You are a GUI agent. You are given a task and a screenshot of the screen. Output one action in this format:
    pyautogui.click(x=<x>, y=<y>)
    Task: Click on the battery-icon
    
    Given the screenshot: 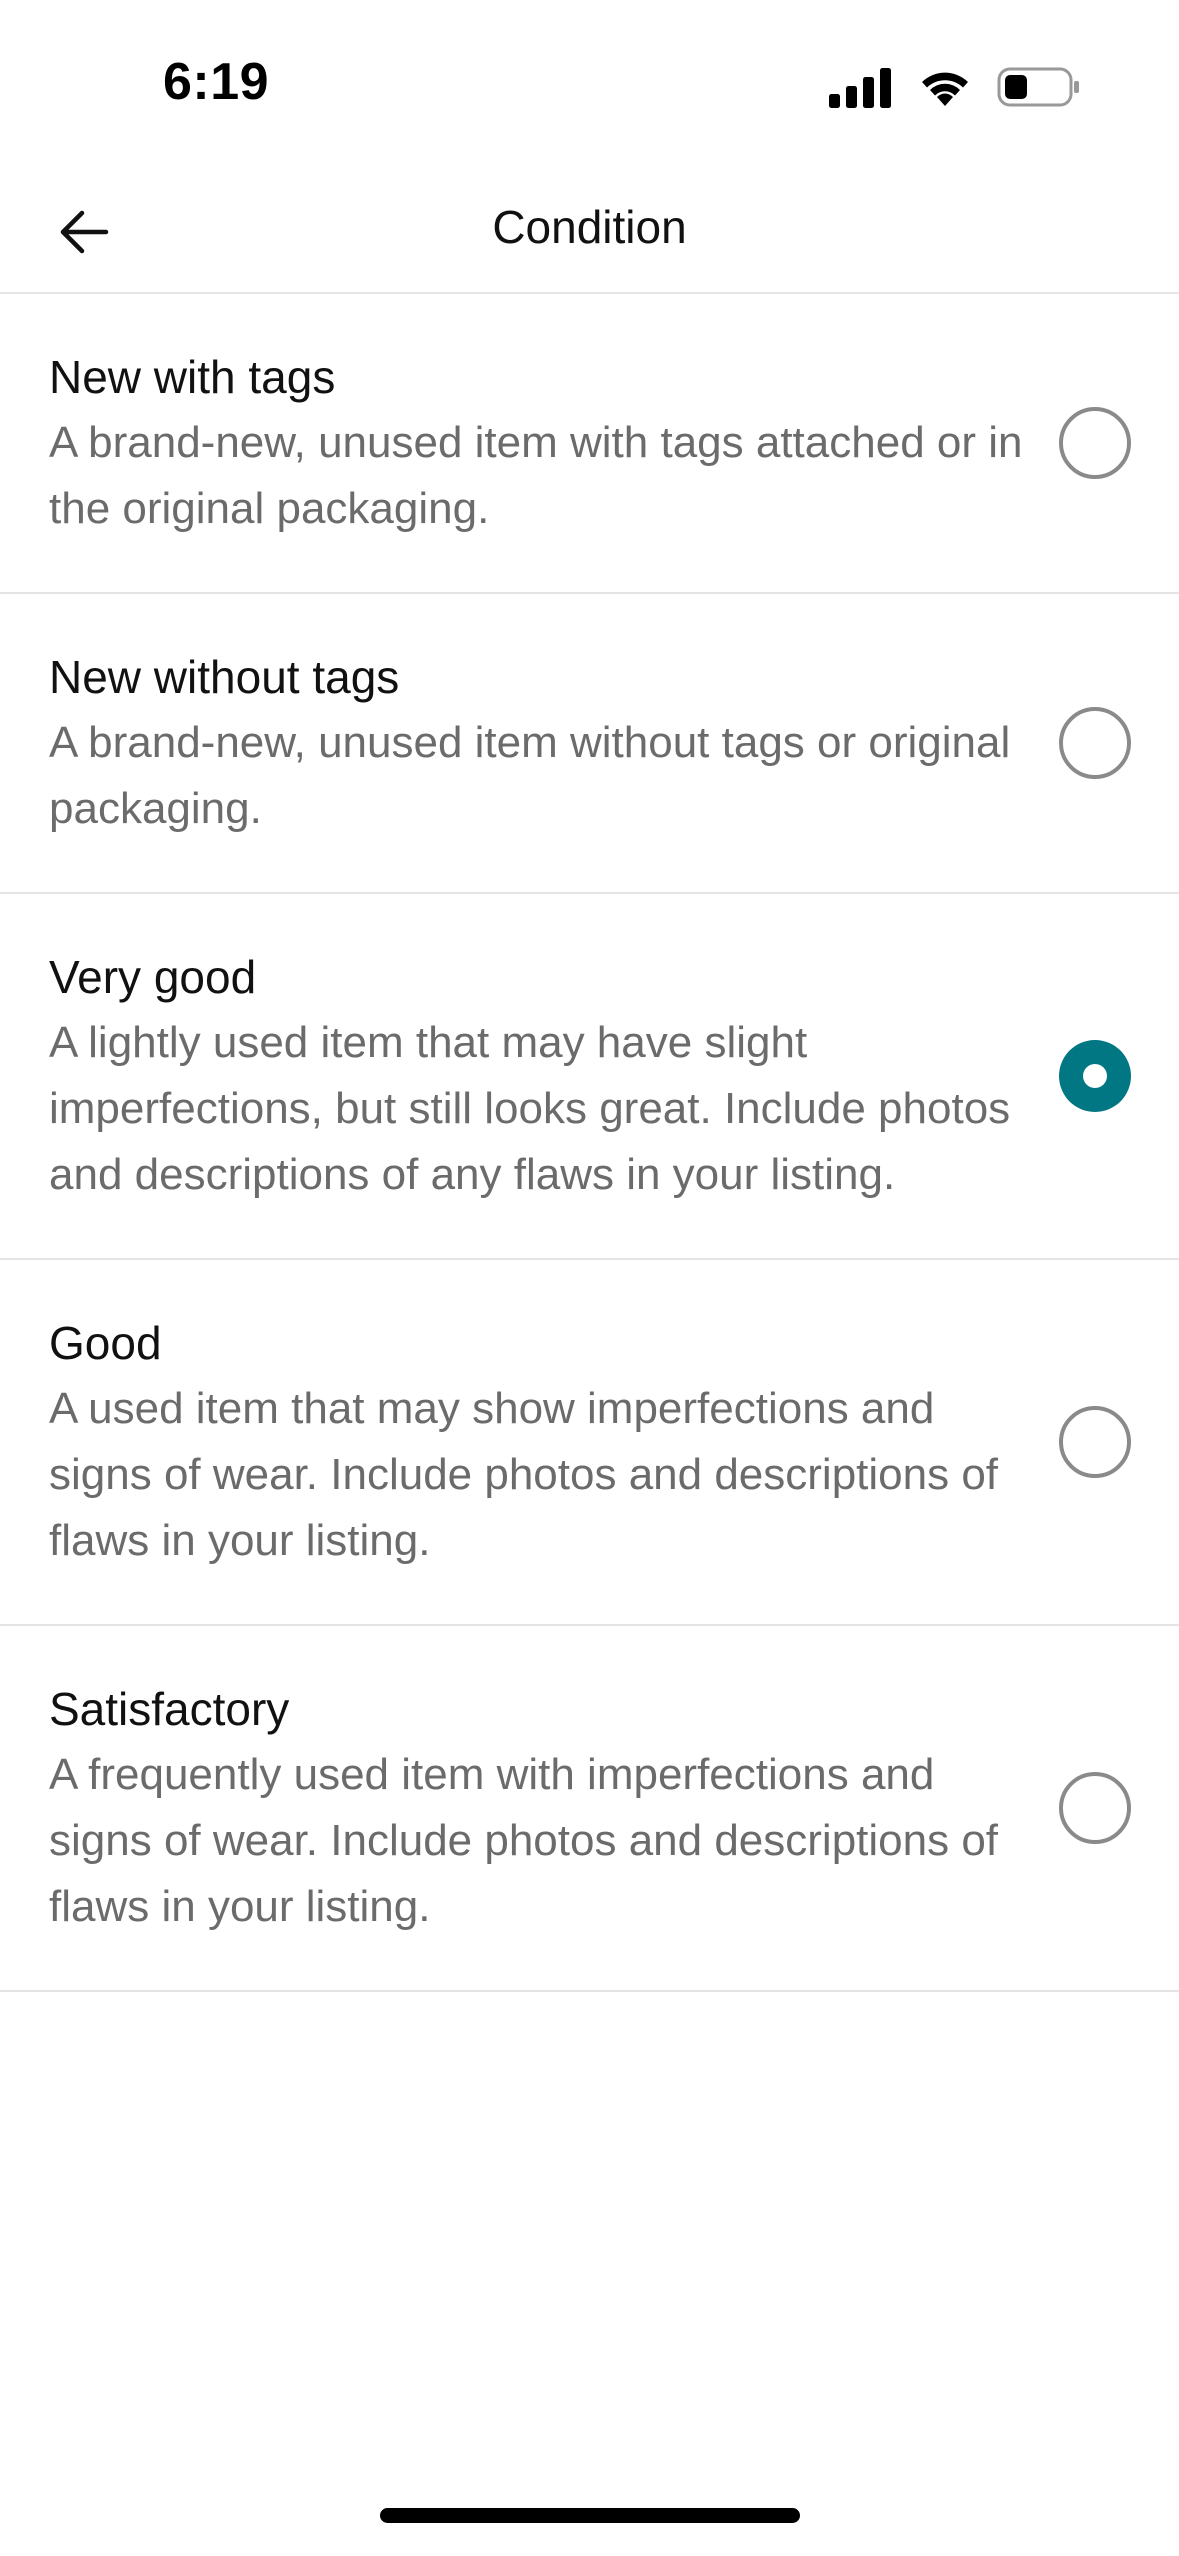 What is the action you would take?
    pyautogui.click(x=1038, y=87)
    